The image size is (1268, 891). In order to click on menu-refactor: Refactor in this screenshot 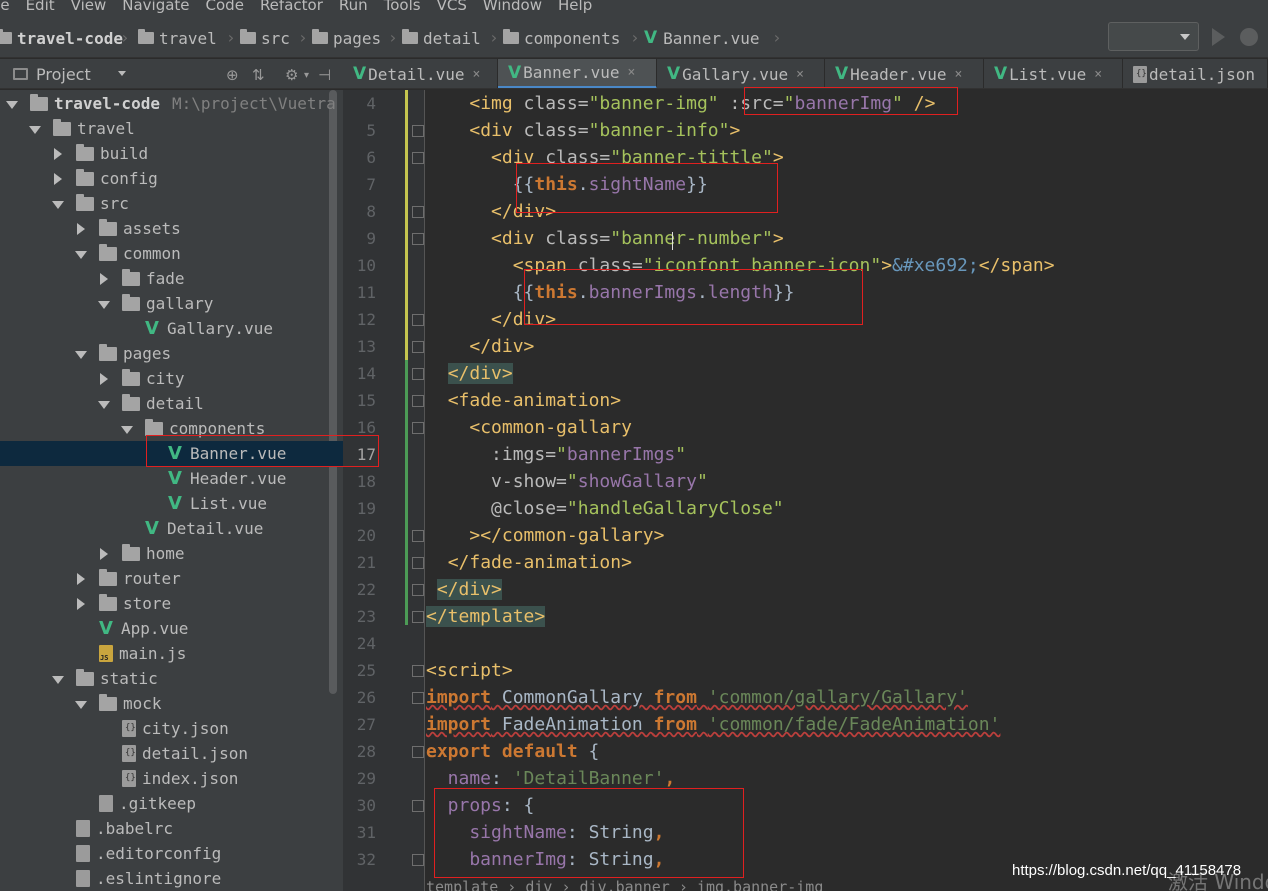, I will do `click(291, 6)`.